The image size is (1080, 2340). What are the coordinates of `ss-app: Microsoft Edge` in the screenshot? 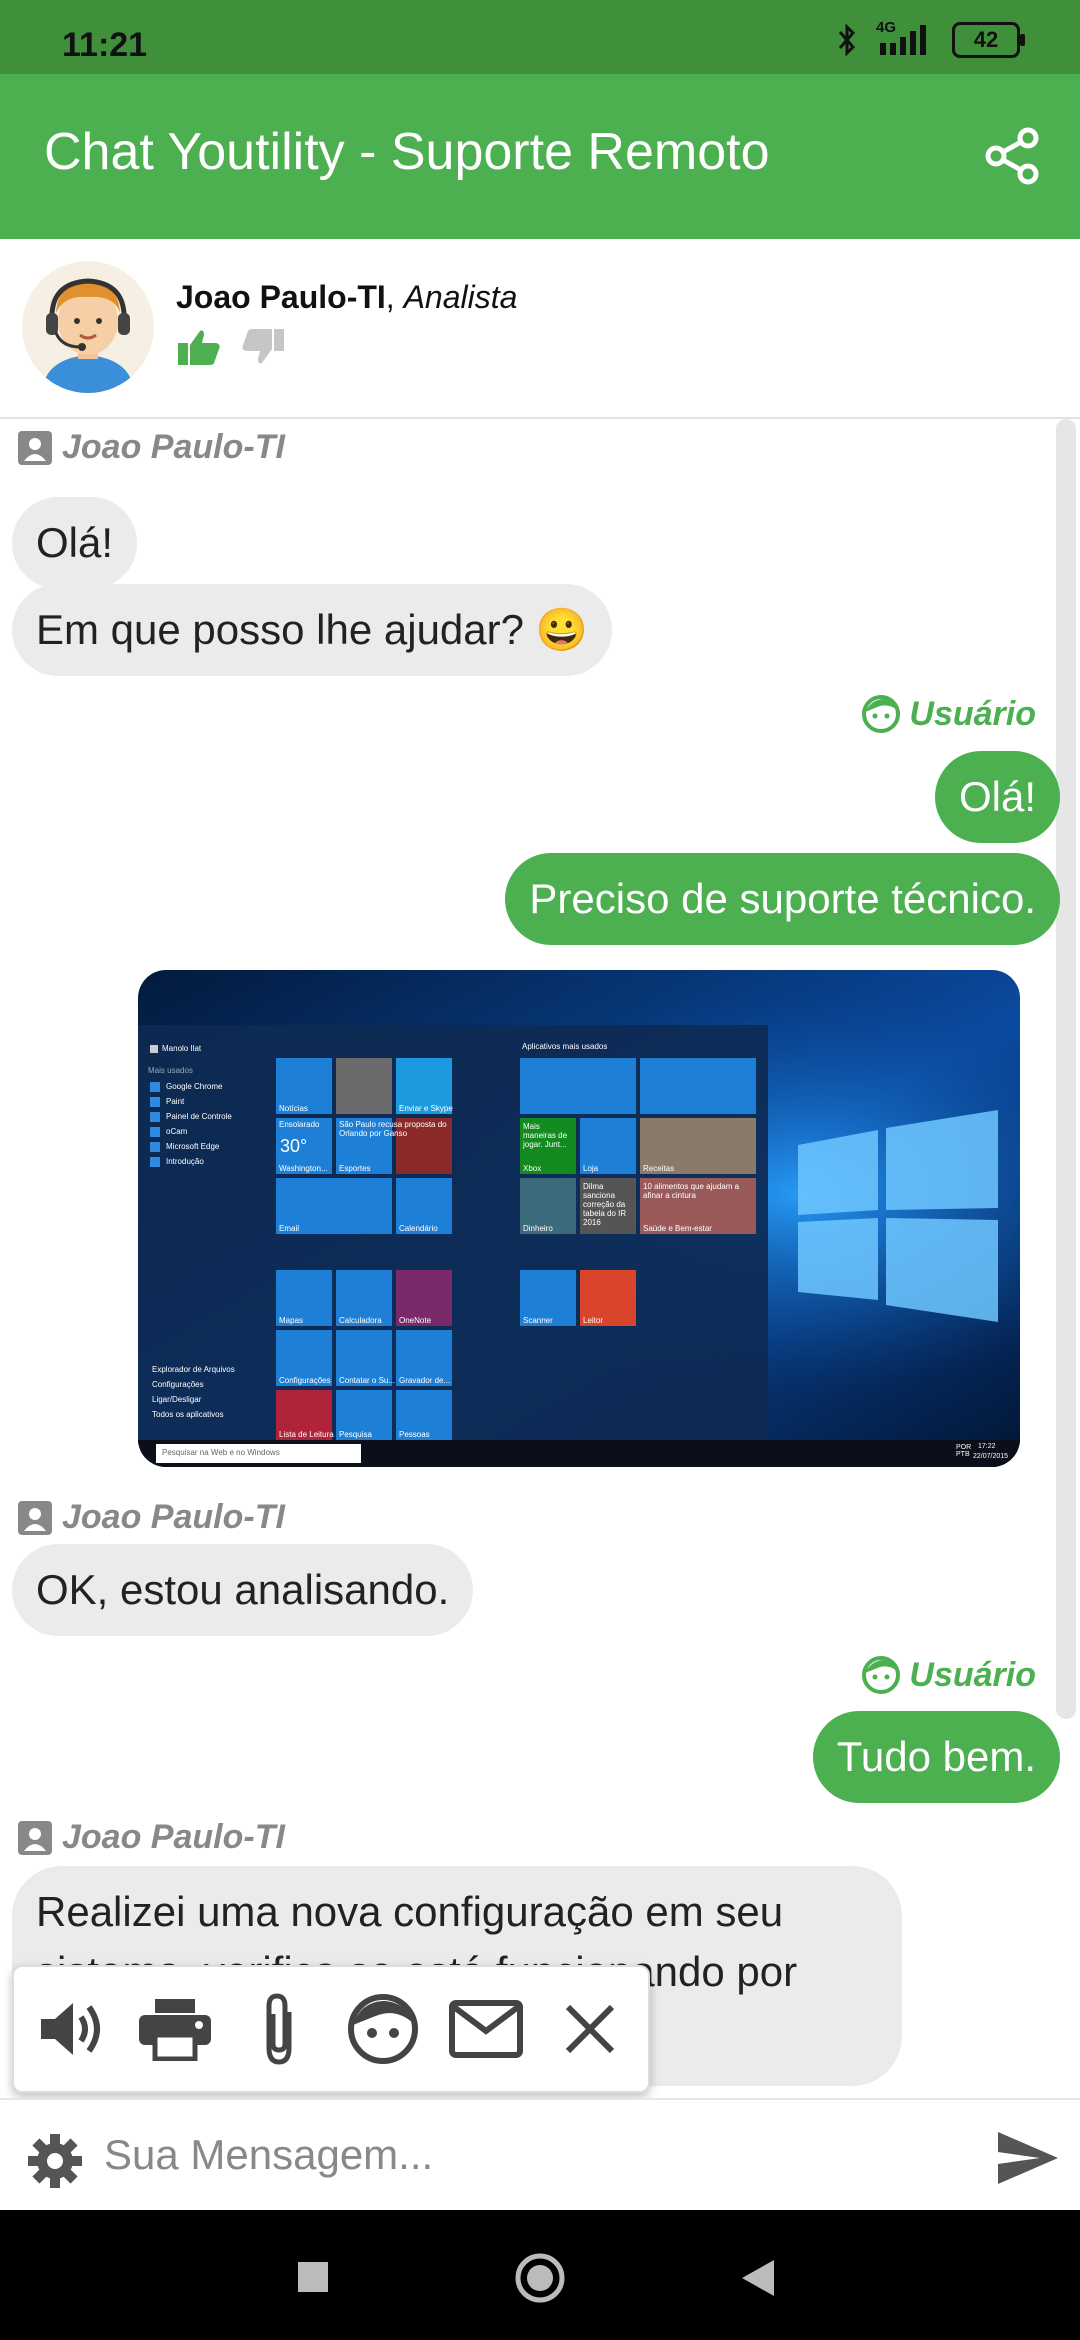 It's located at (193, 1146).